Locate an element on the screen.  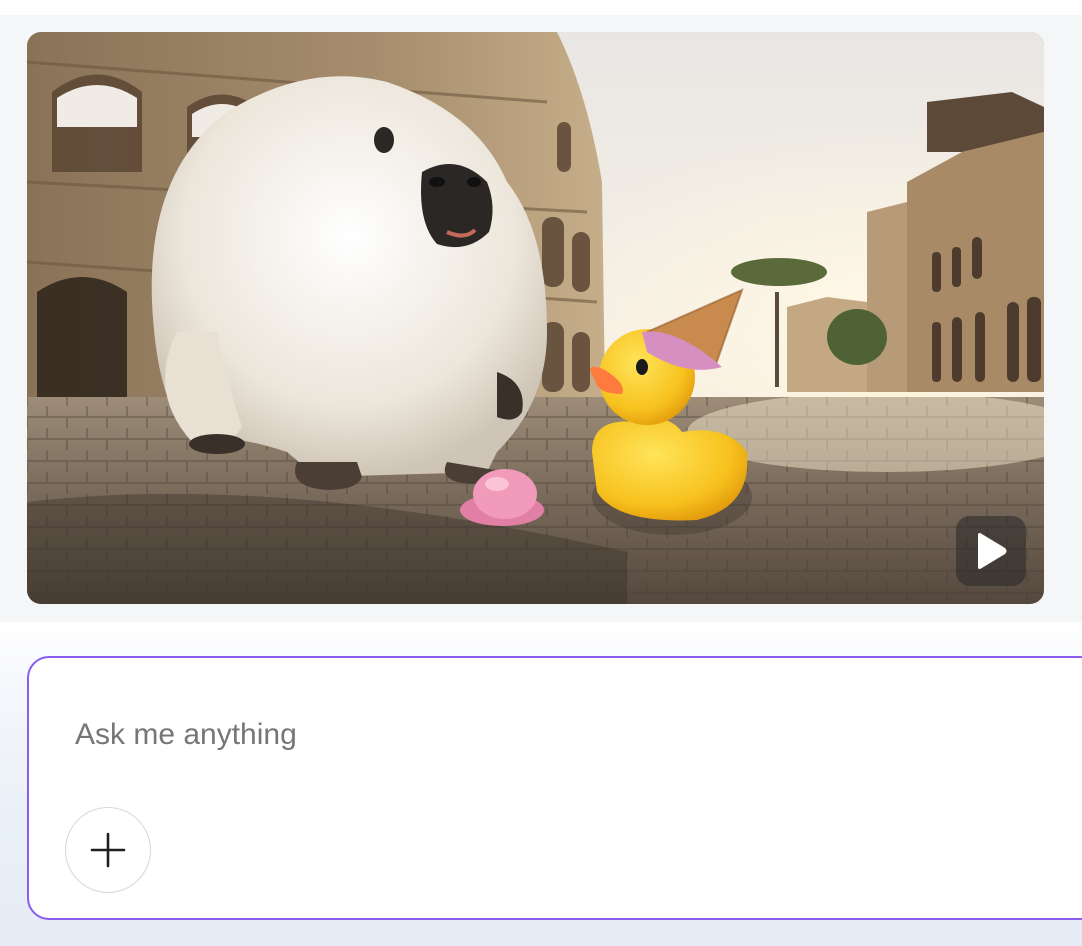
prompt-input is located at coordinates (525, 735).